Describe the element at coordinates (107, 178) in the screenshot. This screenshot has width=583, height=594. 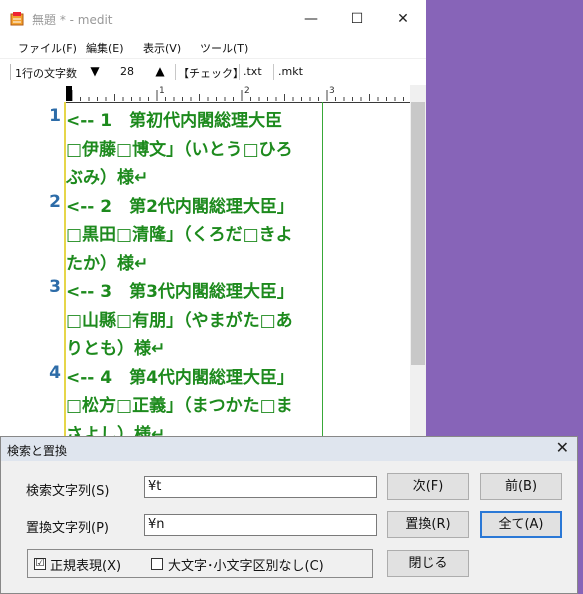
I see `text-row: ぶみ）様↵` at that location.